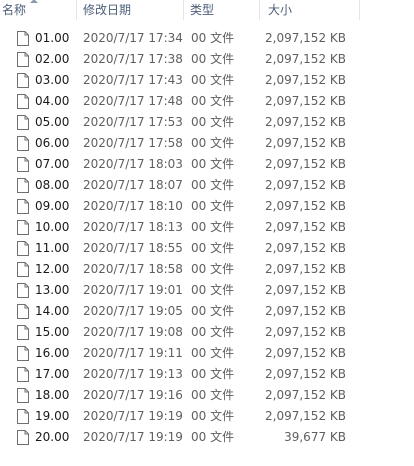 The image size is (414, 466). What do you see at coordinates (52, 395) in the screenshot?
I see `file-name: 18.00` at bounding box center [52, 395].